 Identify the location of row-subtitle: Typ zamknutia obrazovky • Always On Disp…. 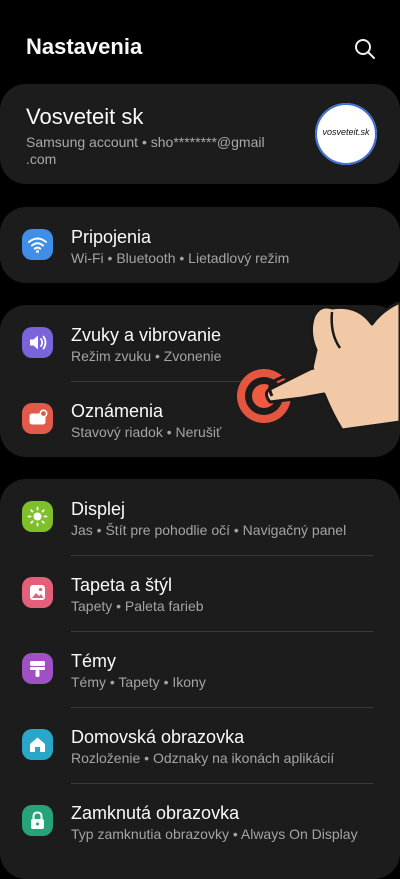
(214, 834).